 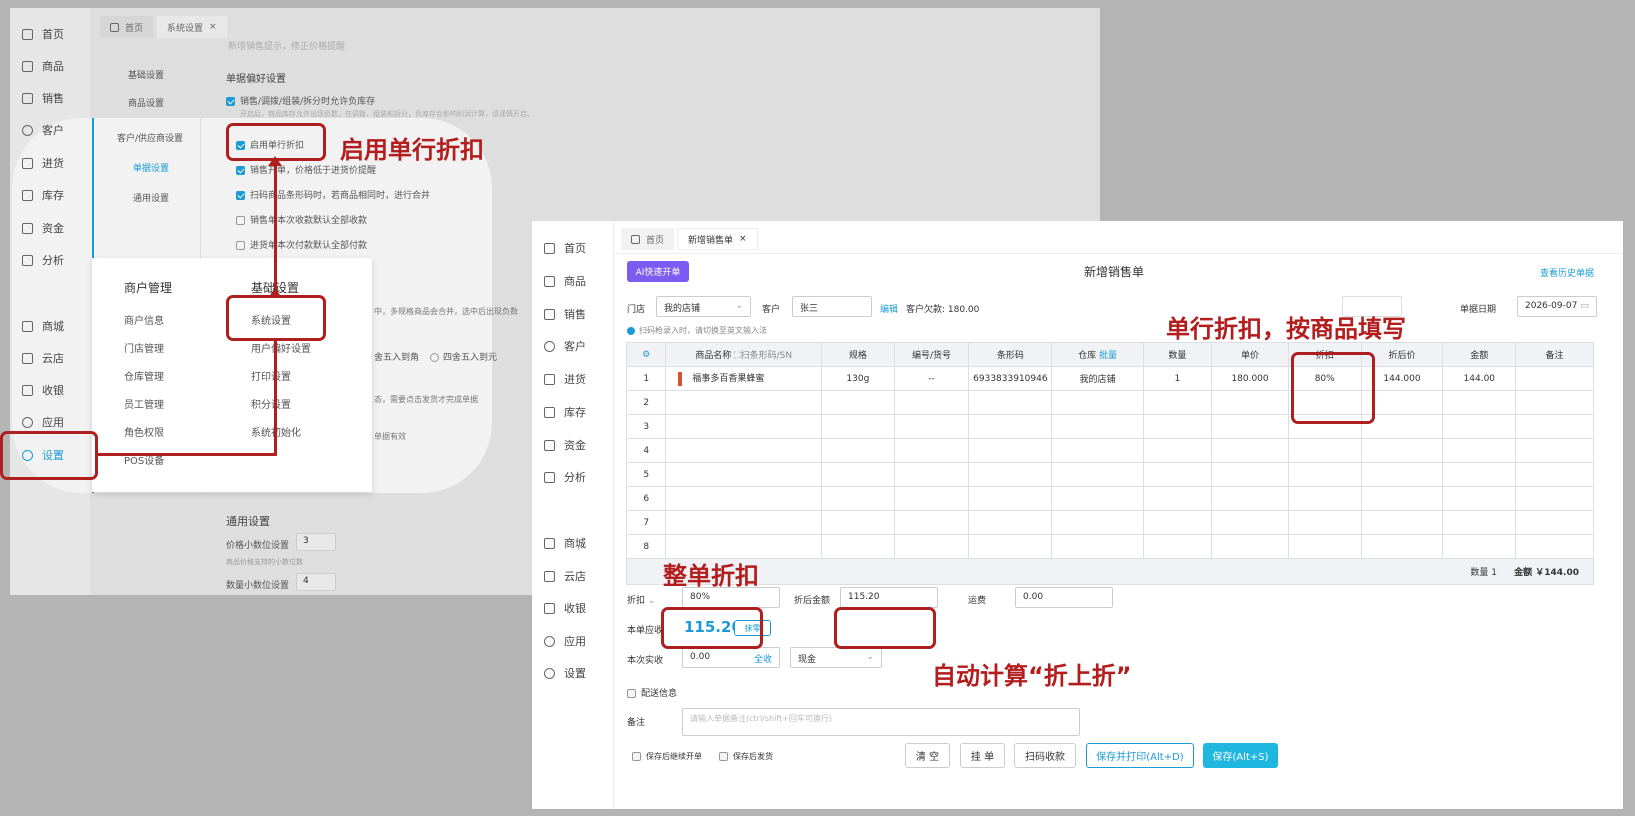 What do you see at coordinates (146, 102) in the screenshot?
I see `sub-item-goods: 商品设置` at bounding box center [146, 102].